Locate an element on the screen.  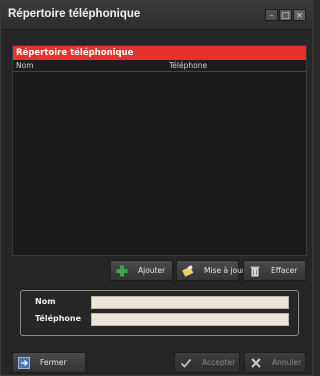
add-button: Ajouter is located at coordinates (141, 270).